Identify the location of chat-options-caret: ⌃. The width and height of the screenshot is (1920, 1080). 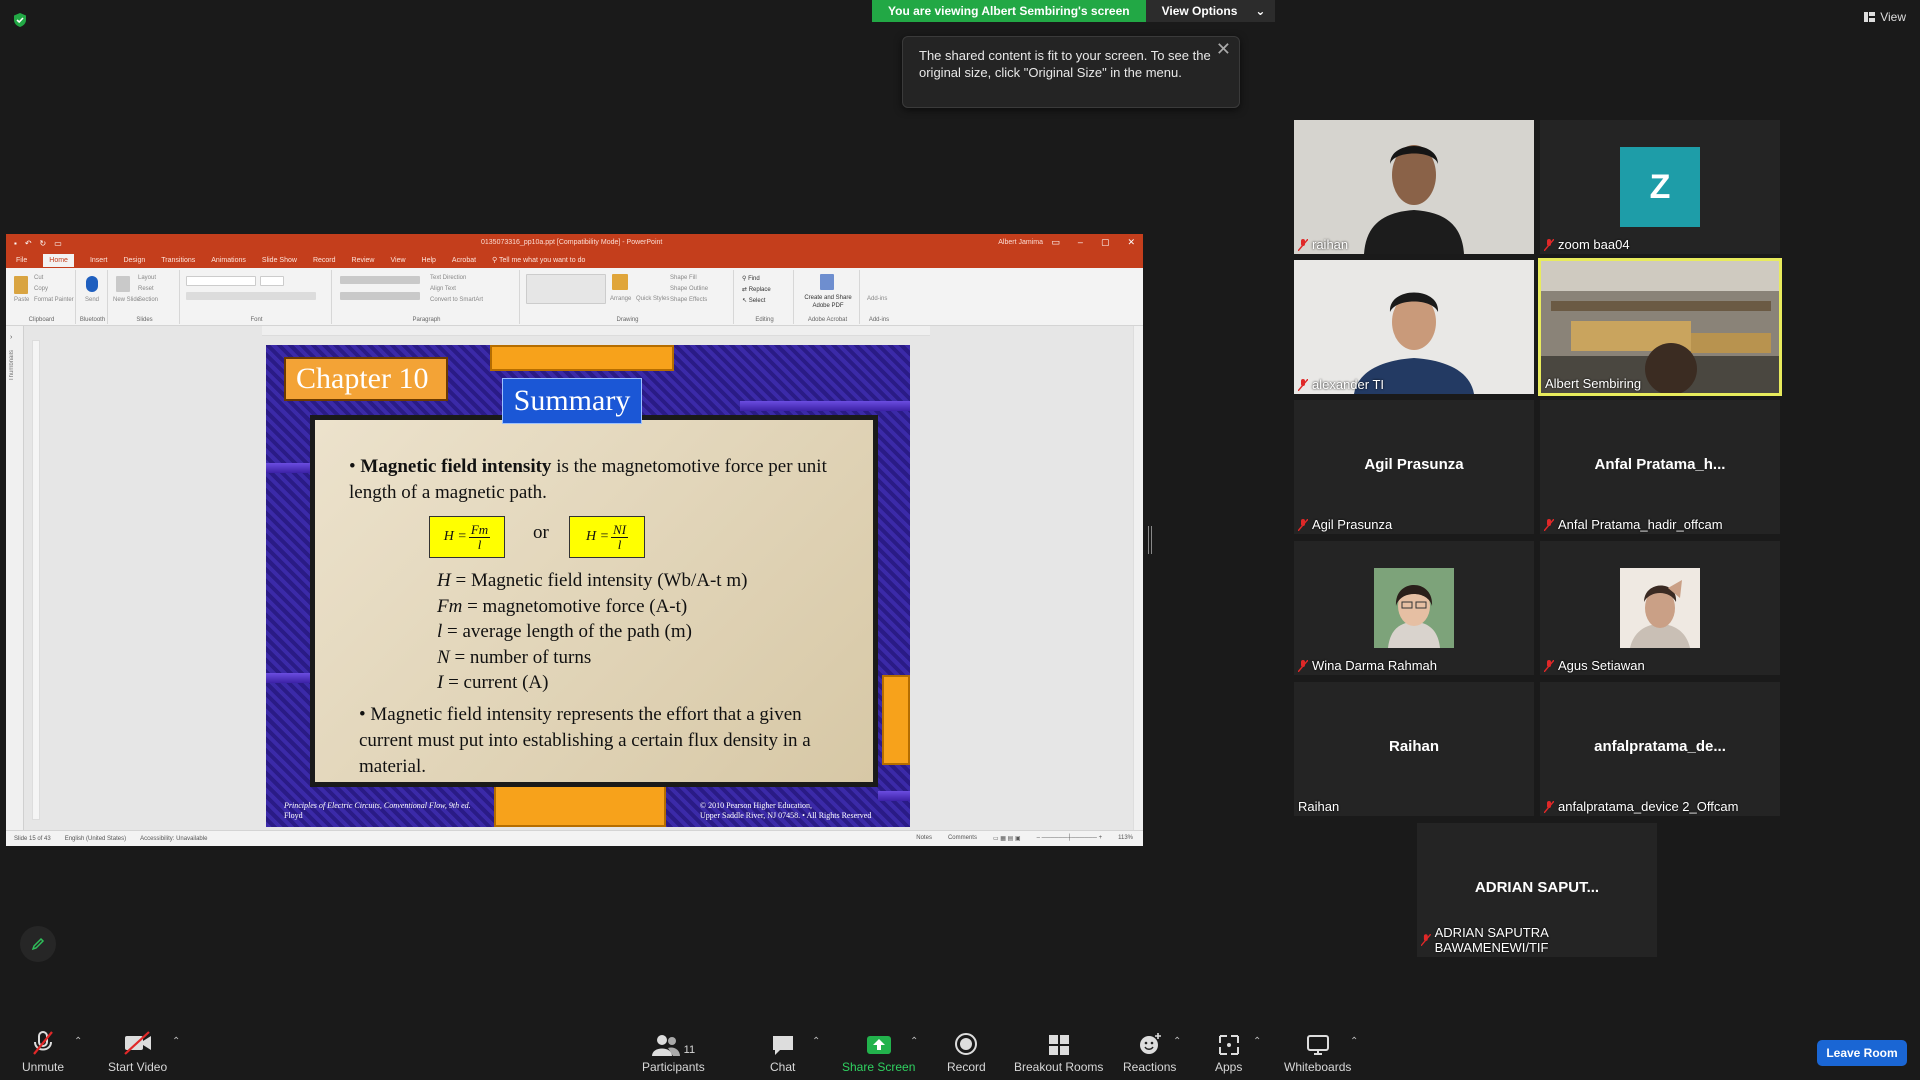
(816, 1041).